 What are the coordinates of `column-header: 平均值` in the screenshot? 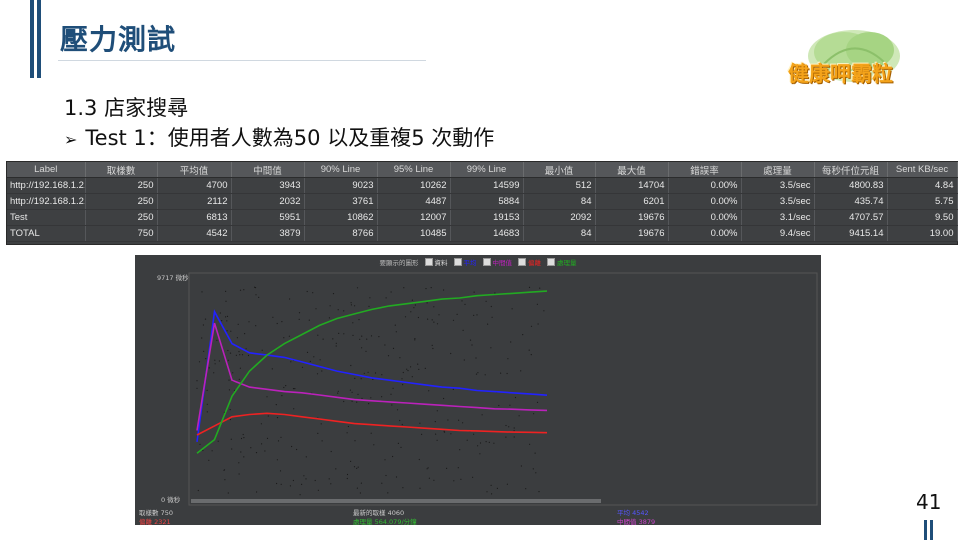 It's located at (194, 170).